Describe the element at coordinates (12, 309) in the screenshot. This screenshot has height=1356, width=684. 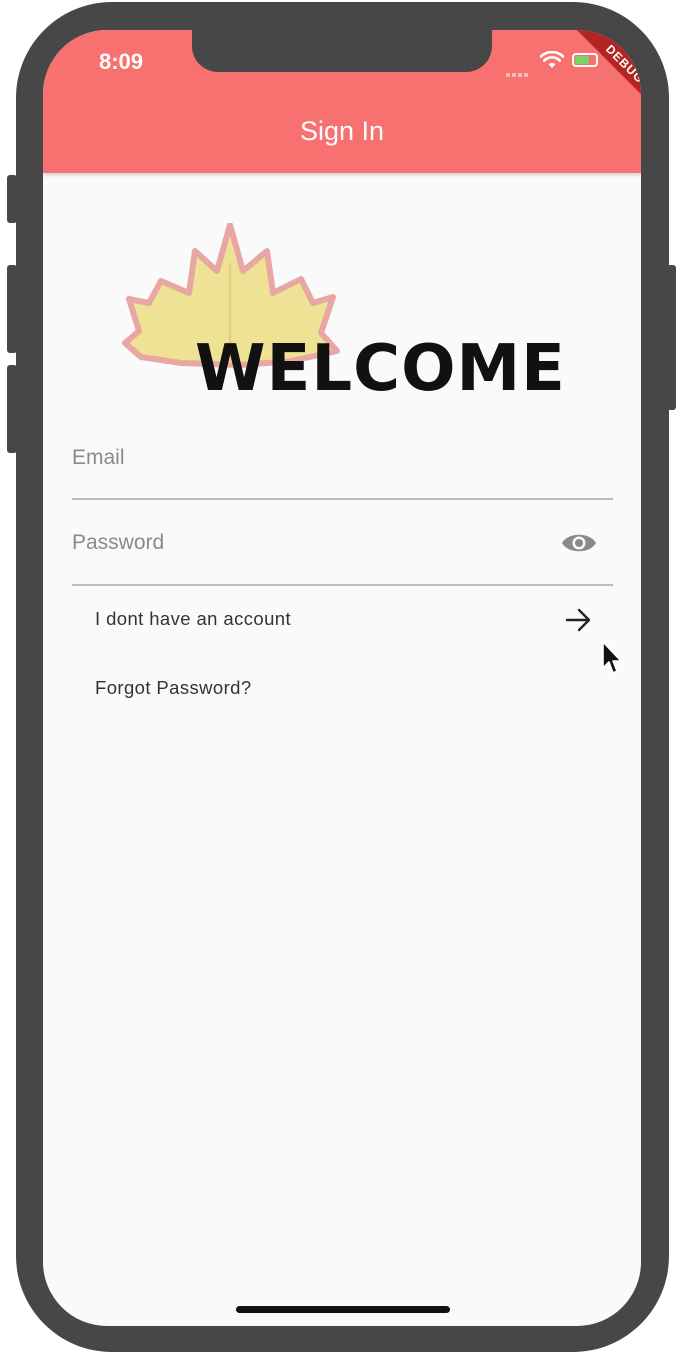
I see `side-button-volume-up` at that location.